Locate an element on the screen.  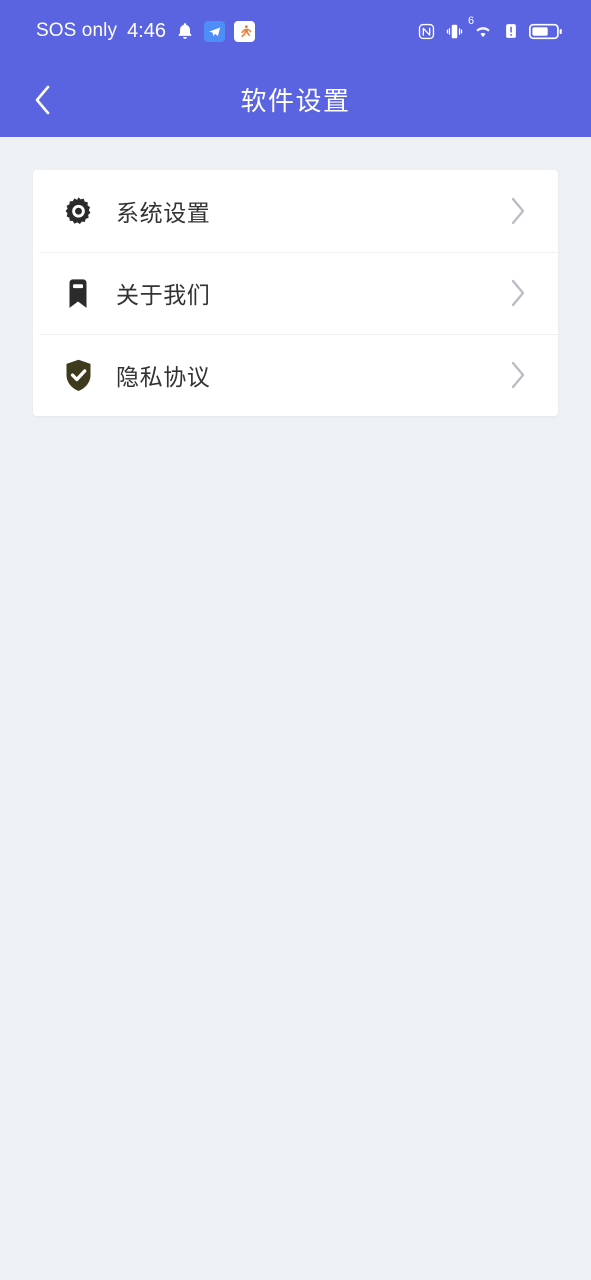
app-notification-blue-icon is located at coordinates (214, 31).